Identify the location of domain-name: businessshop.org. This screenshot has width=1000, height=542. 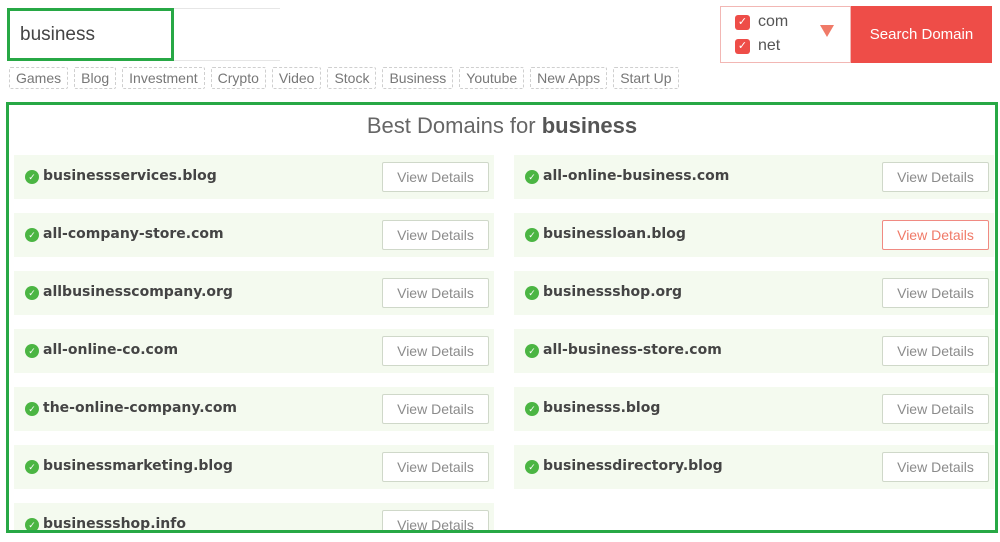
(612, 292).